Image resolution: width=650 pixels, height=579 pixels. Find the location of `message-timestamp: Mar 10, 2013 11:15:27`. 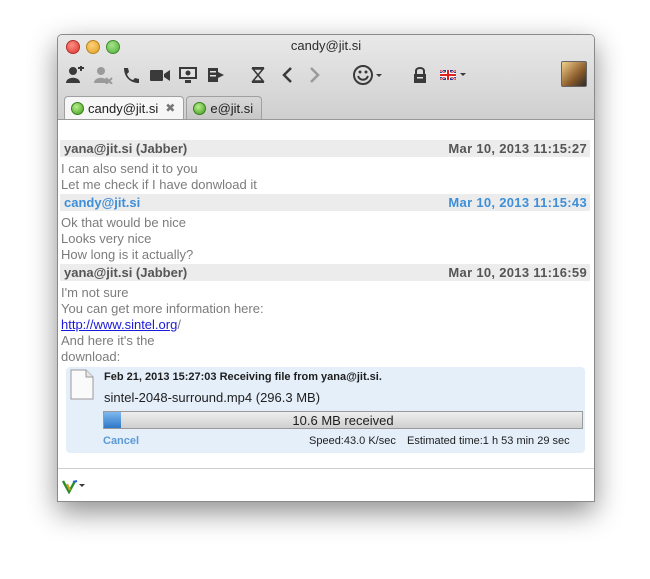

message-timestamp: Mar 10, 2013 11:15:27 is located at coordinates (517, 148).